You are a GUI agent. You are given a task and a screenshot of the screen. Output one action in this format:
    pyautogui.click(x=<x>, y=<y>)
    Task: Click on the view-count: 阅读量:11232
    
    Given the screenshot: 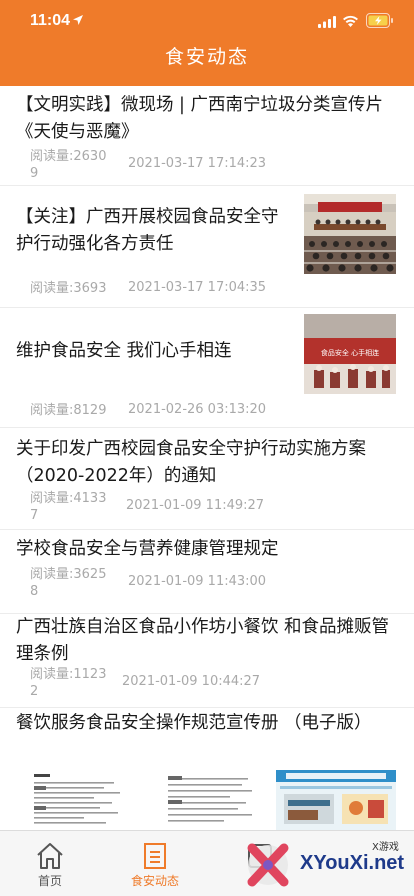 What is the action you would take?
    pyautogui.click(x=68, y=683)
    